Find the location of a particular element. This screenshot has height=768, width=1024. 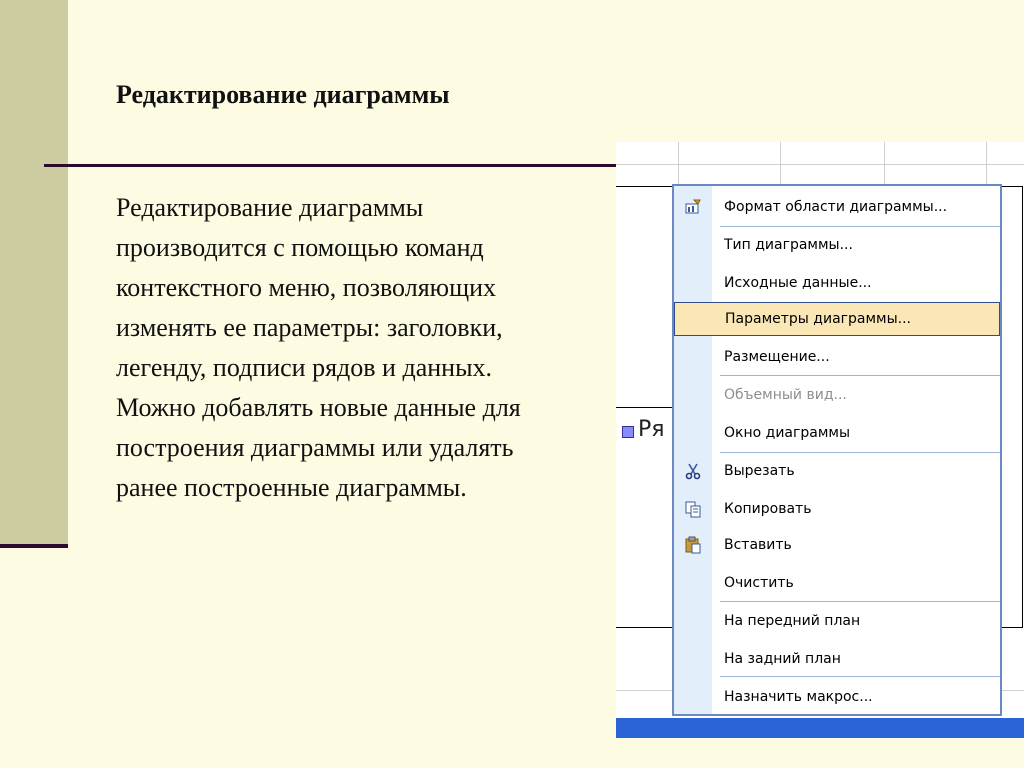

copy-icon is located at coordinates (693, 509).